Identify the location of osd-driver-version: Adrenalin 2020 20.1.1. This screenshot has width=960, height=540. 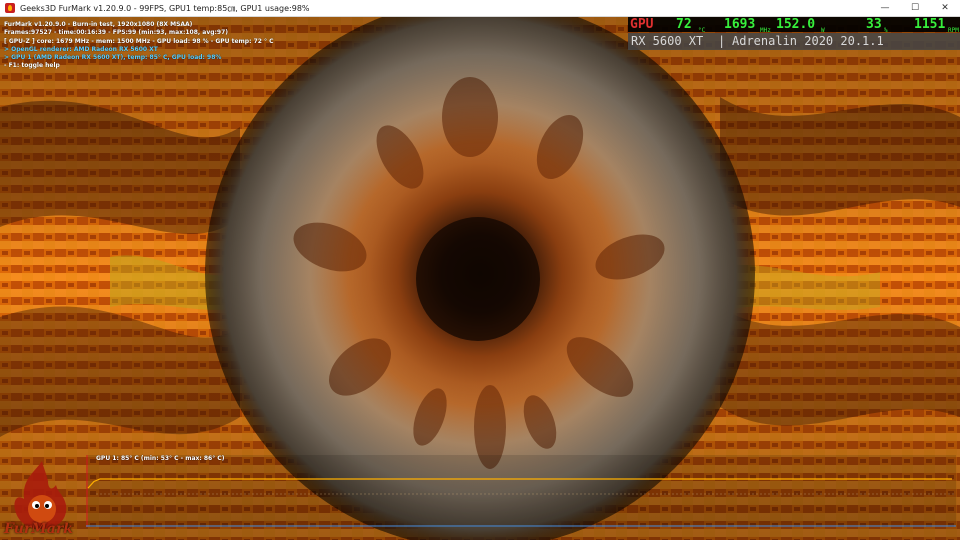
(808, 41).